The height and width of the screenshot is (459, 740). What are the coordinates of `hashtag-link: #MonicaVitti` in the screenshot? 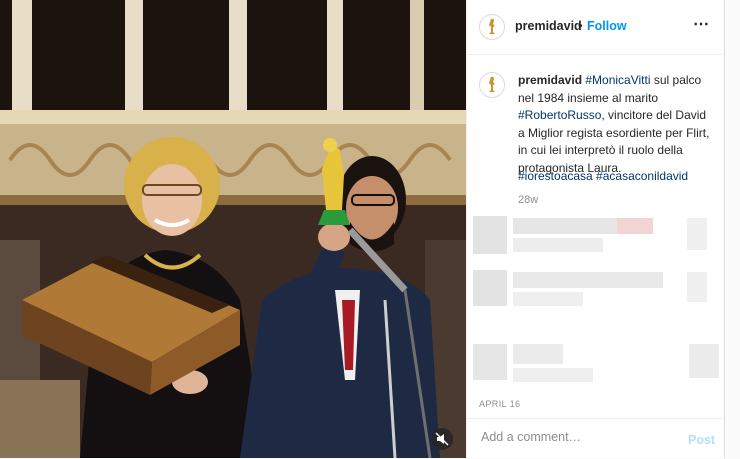 It's located at (617, 80).